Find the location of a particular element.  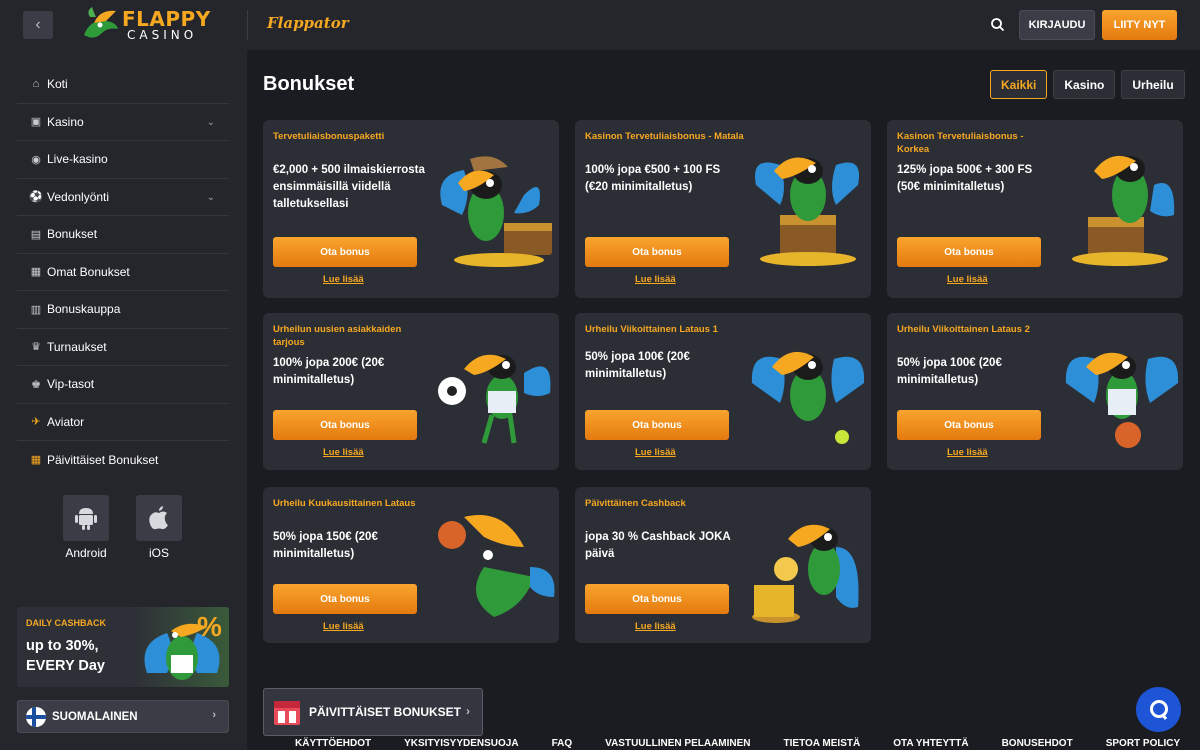

sidebar-item-label: Bonuskauppa is located at coordinates (84, 309).